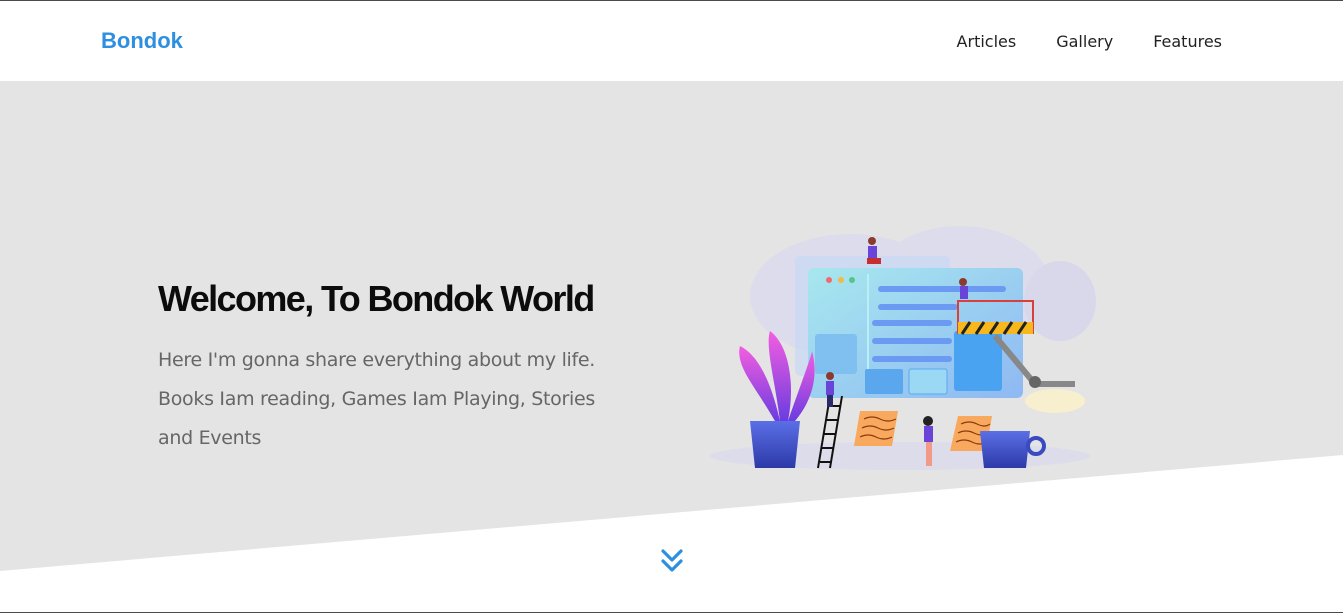 The image size is (1343, 613). Describe the element at coordinates (1084, 41) in the screenshot. I see `nav-link-gallery: Gallery` at that location.